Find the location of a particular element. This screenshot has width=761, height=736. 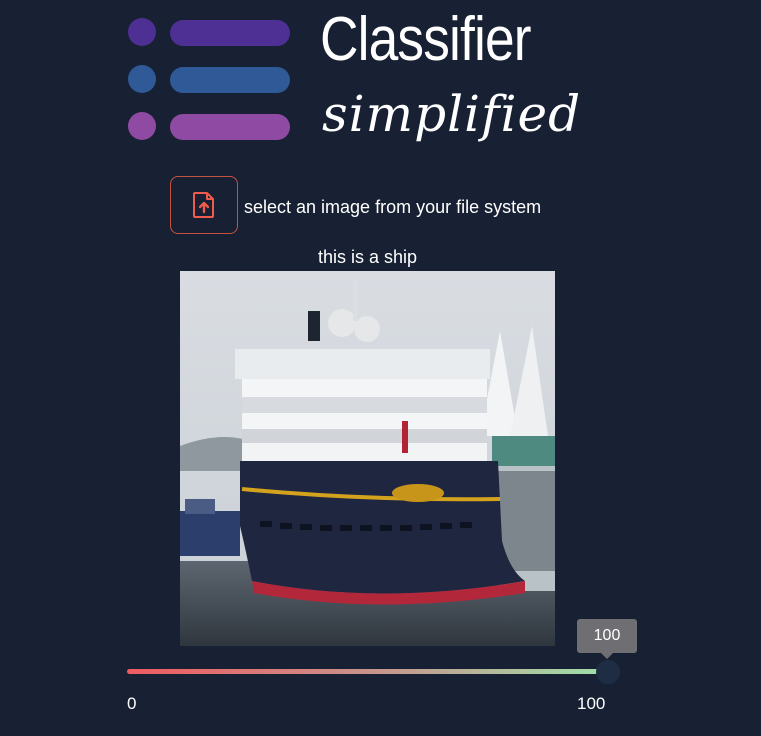

classification-result: this is a ship is located at coordinates (367, 257).